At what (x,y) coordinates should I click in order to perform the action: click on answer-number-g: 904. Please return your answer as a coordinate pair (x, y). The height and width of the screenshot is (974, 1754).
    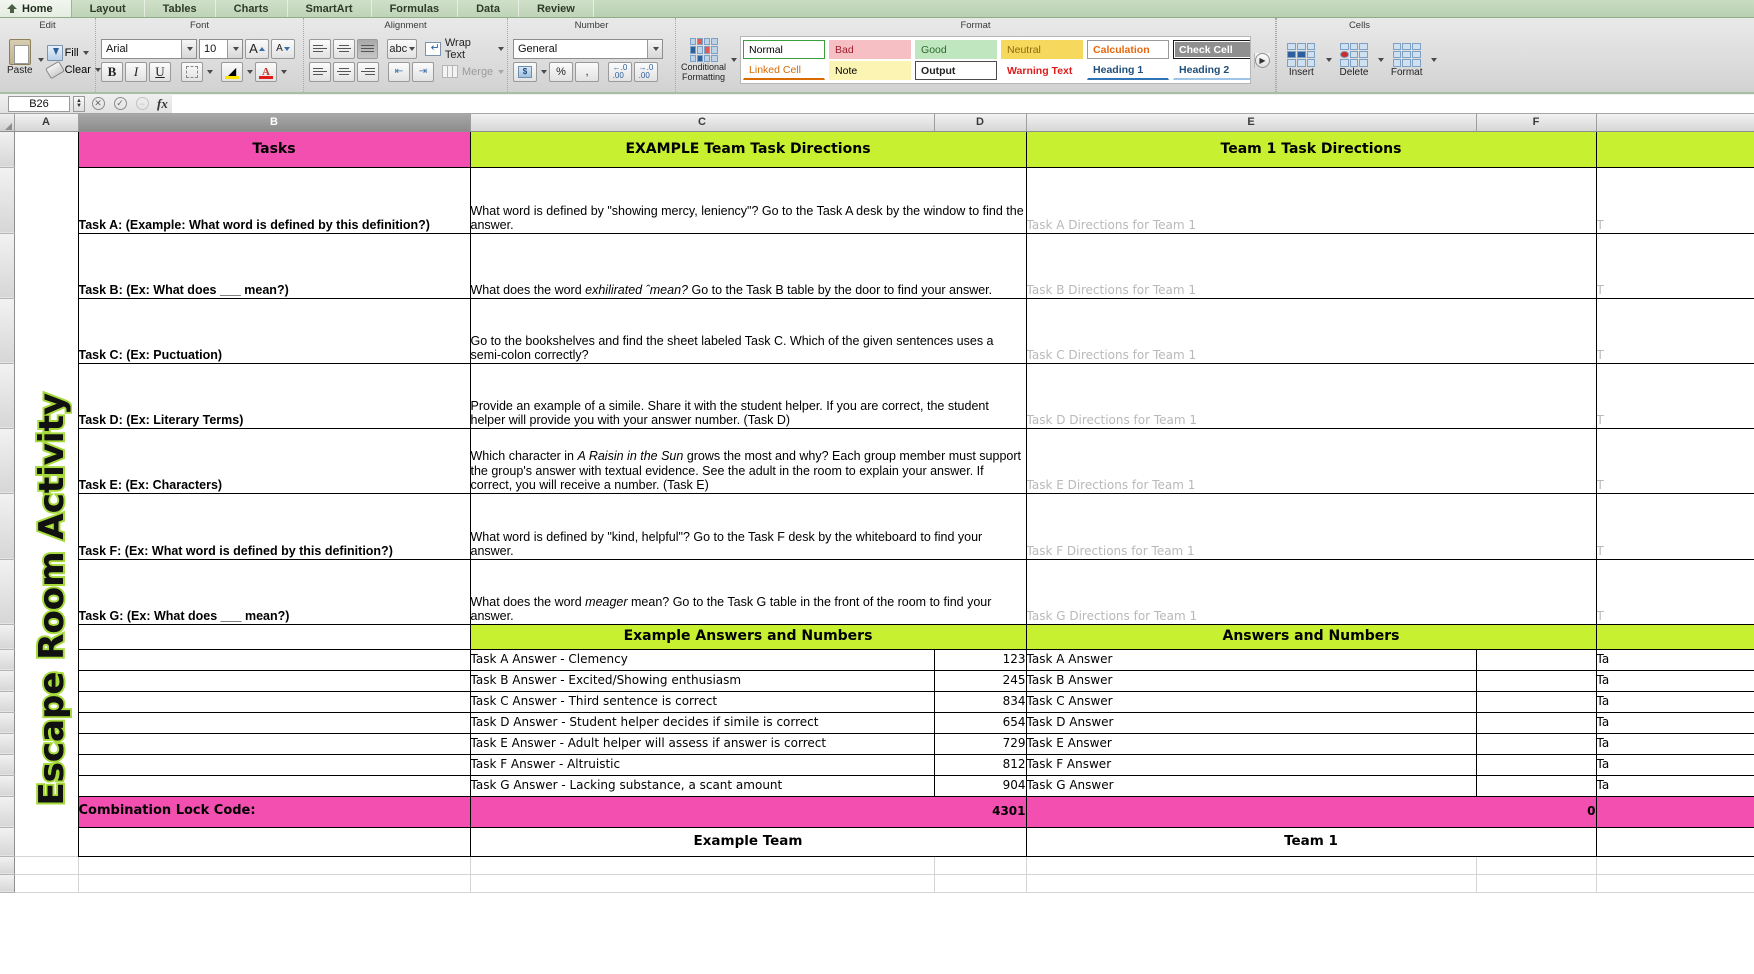
    Looking at the image, I should click on (980, 785).